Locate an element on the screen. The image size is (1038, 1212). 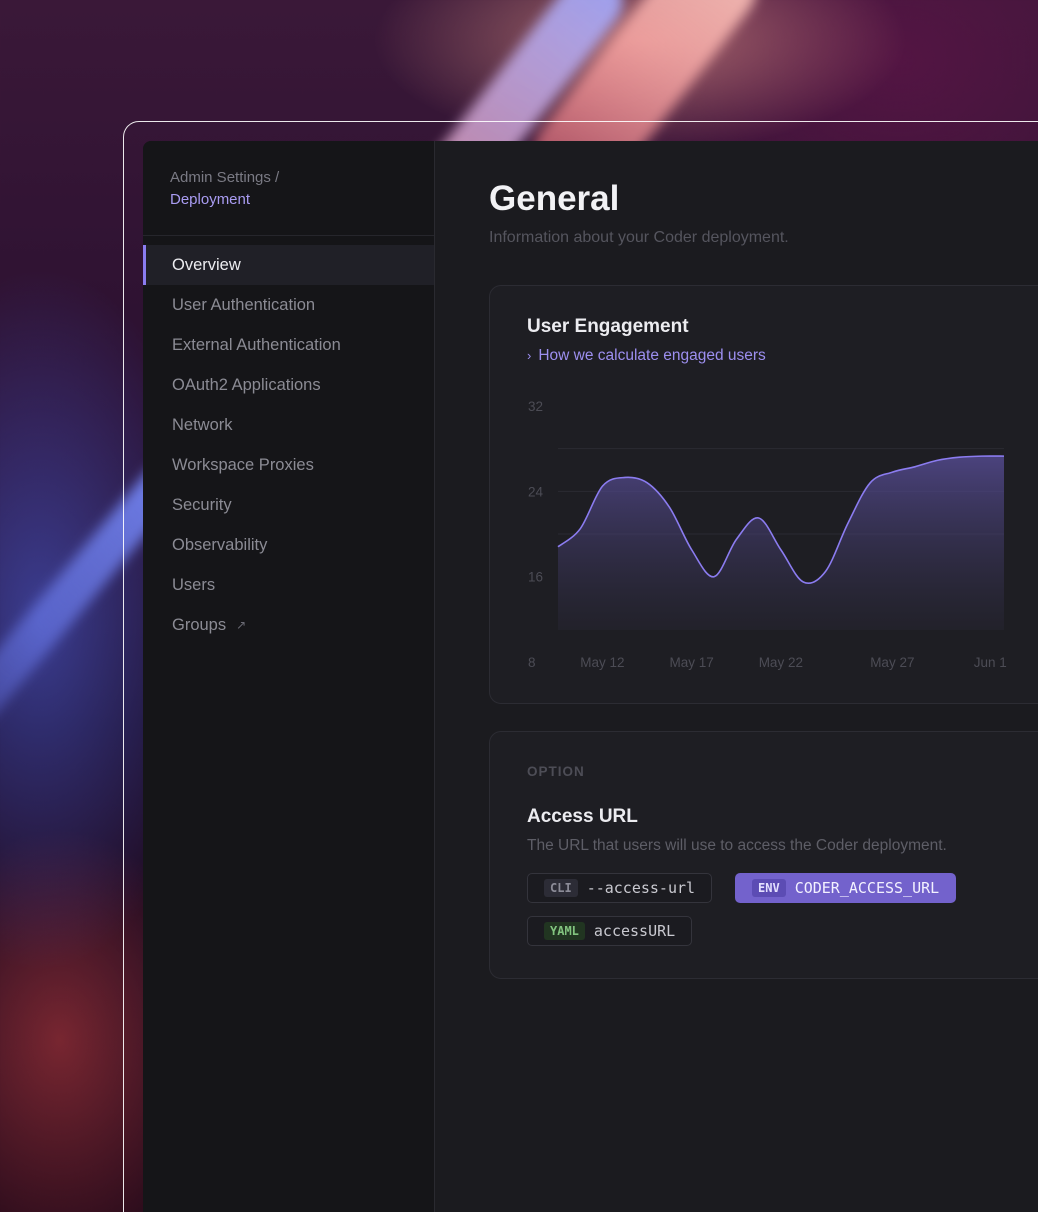
yaml-key-value: accessURL is located at coordinates (634, 931).